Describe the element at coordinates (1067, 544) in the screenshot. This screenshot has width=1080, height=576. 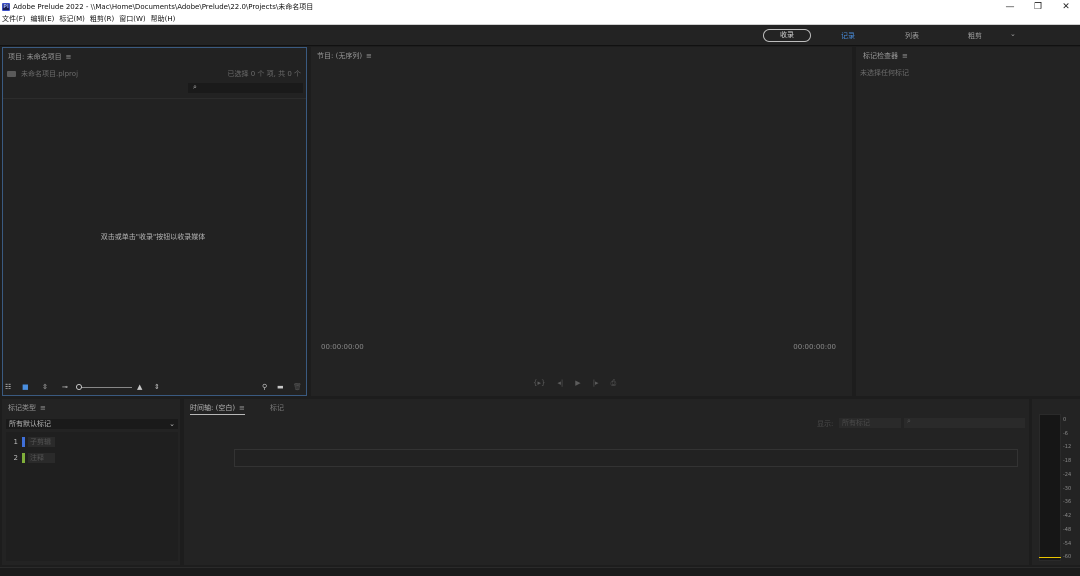
I see `meter-tick: -54` at that location.